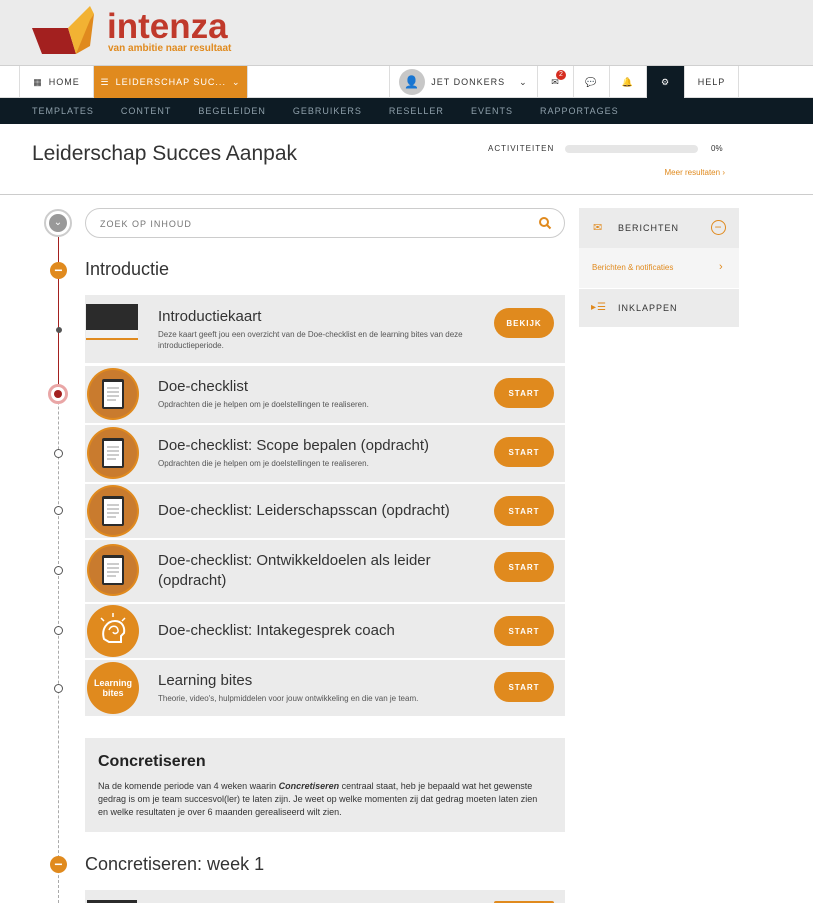  I want to click on messages-panel-header: ✉ BERICHTEN −, so click(659, 228).